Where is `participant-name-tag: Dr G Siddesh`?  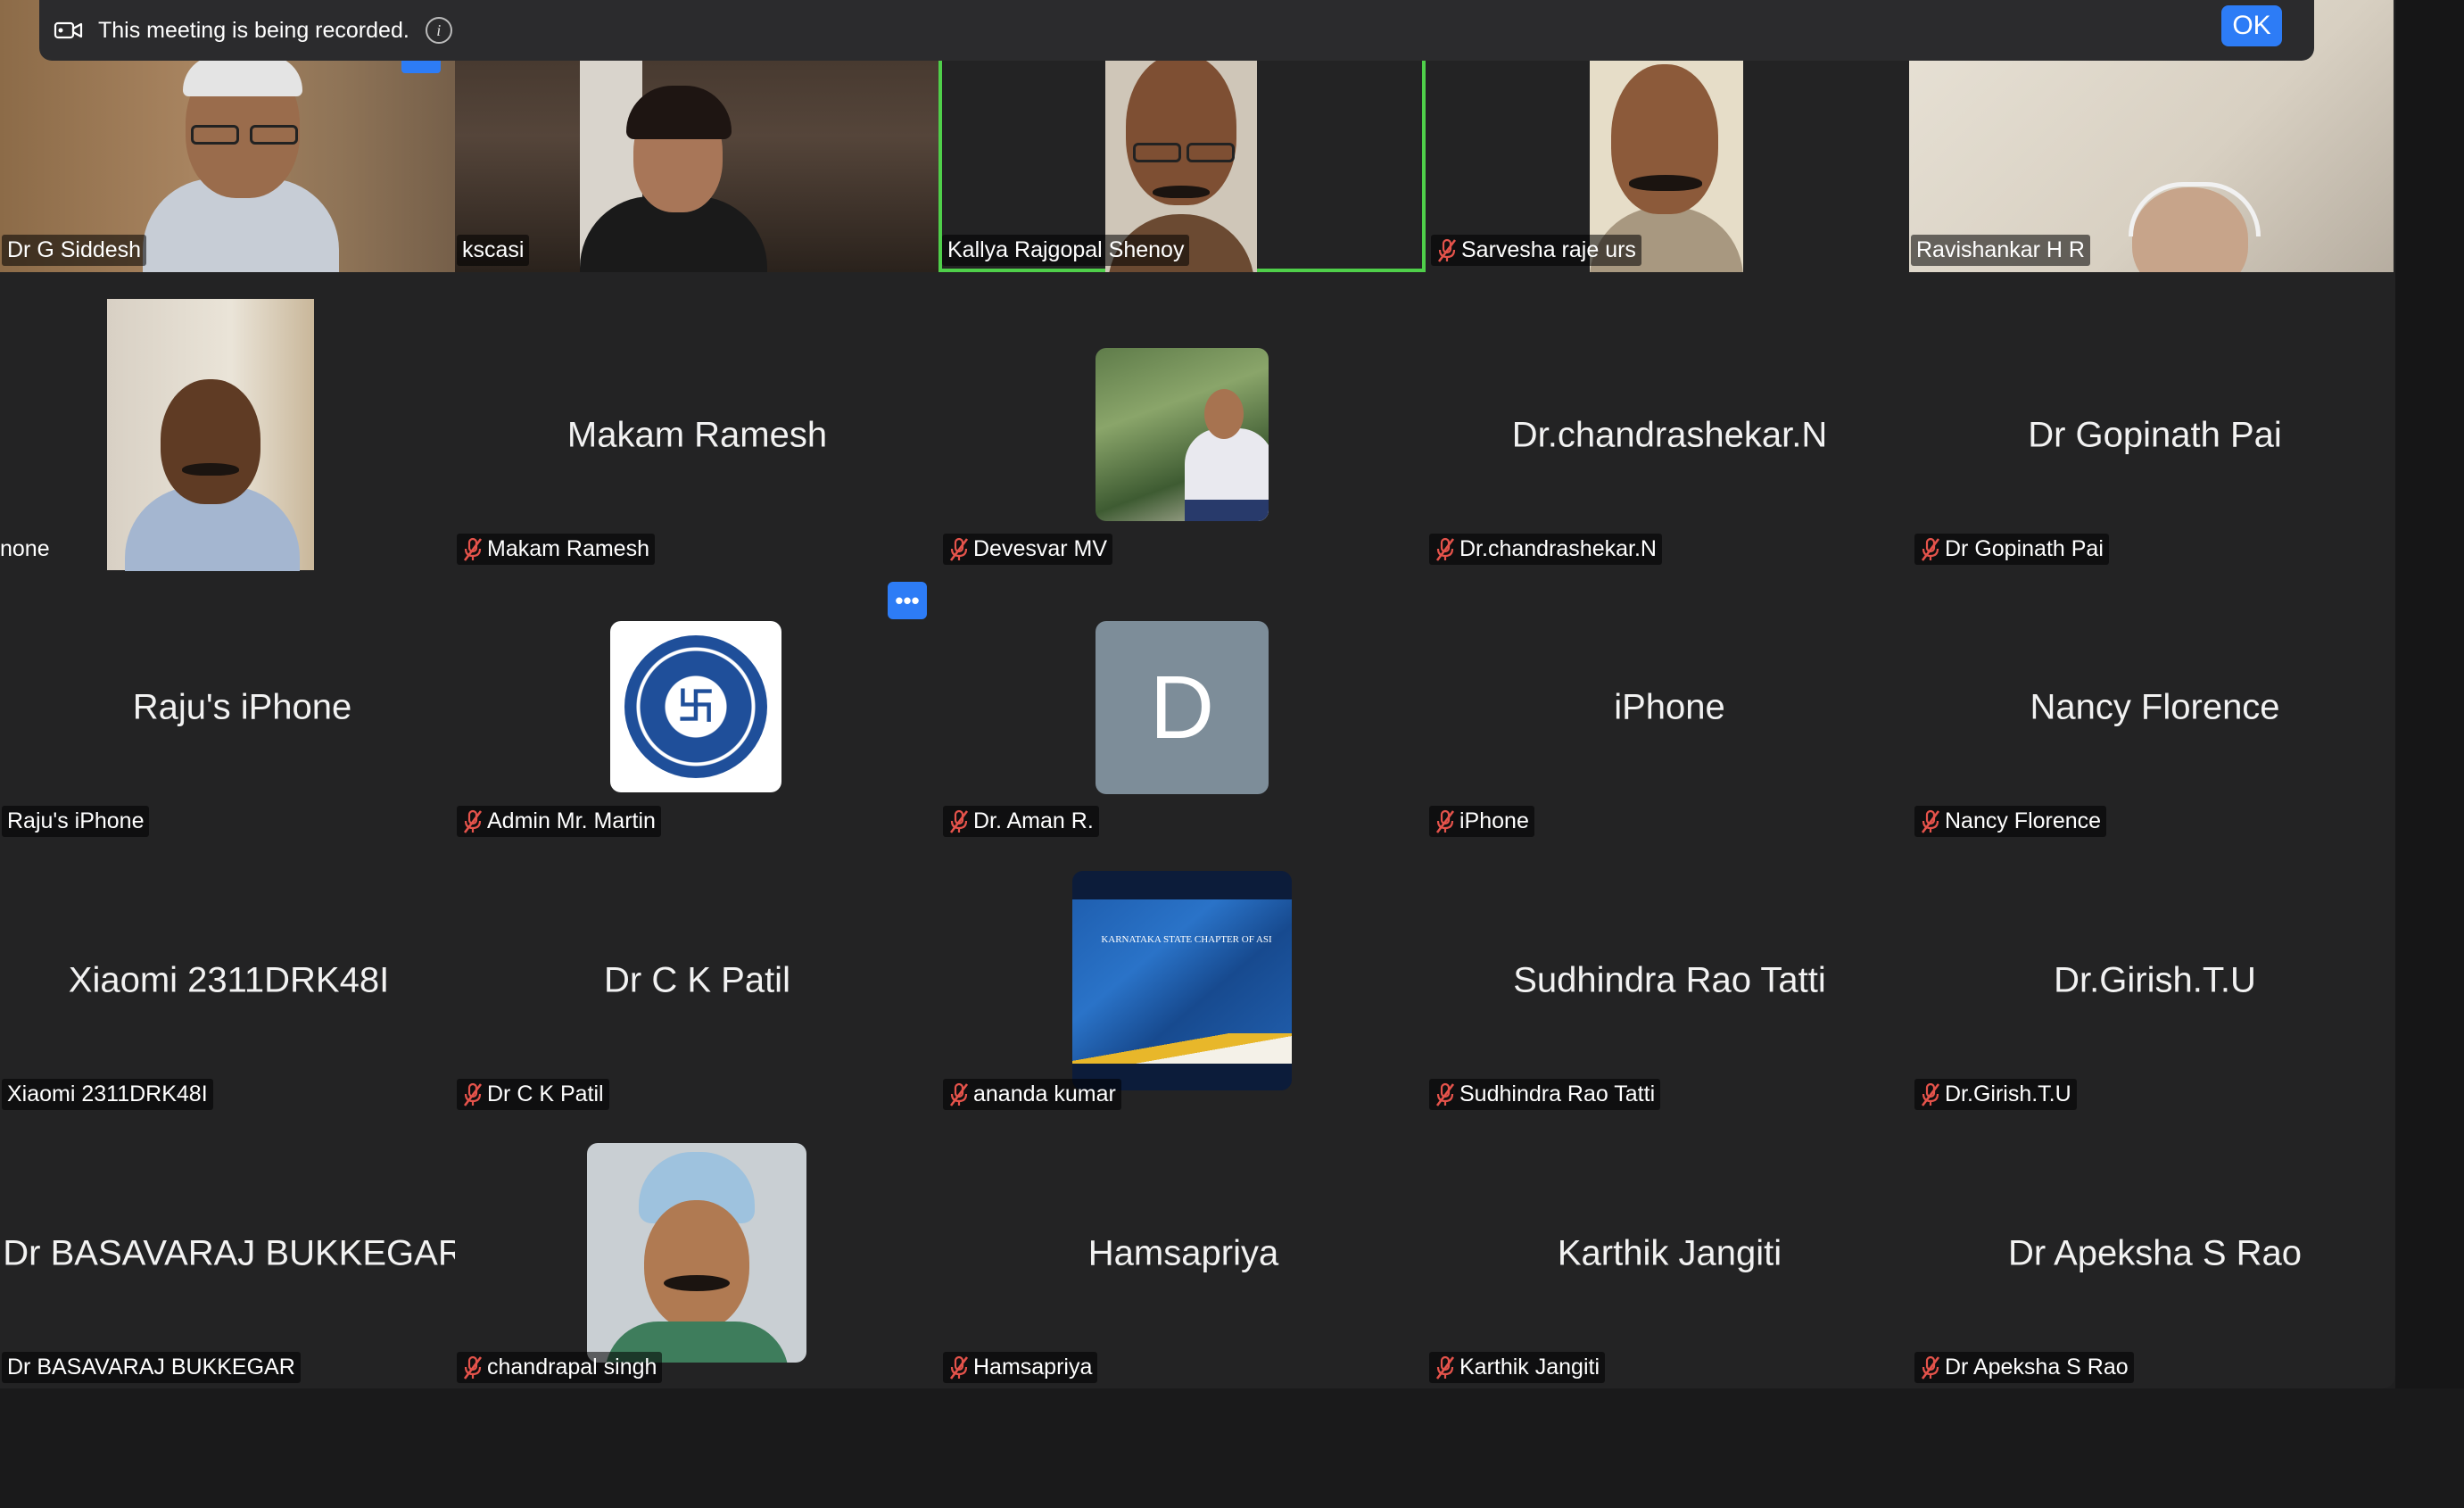
participant-name-tag: Dr G Siddesh is located at coordinates (74, 250).